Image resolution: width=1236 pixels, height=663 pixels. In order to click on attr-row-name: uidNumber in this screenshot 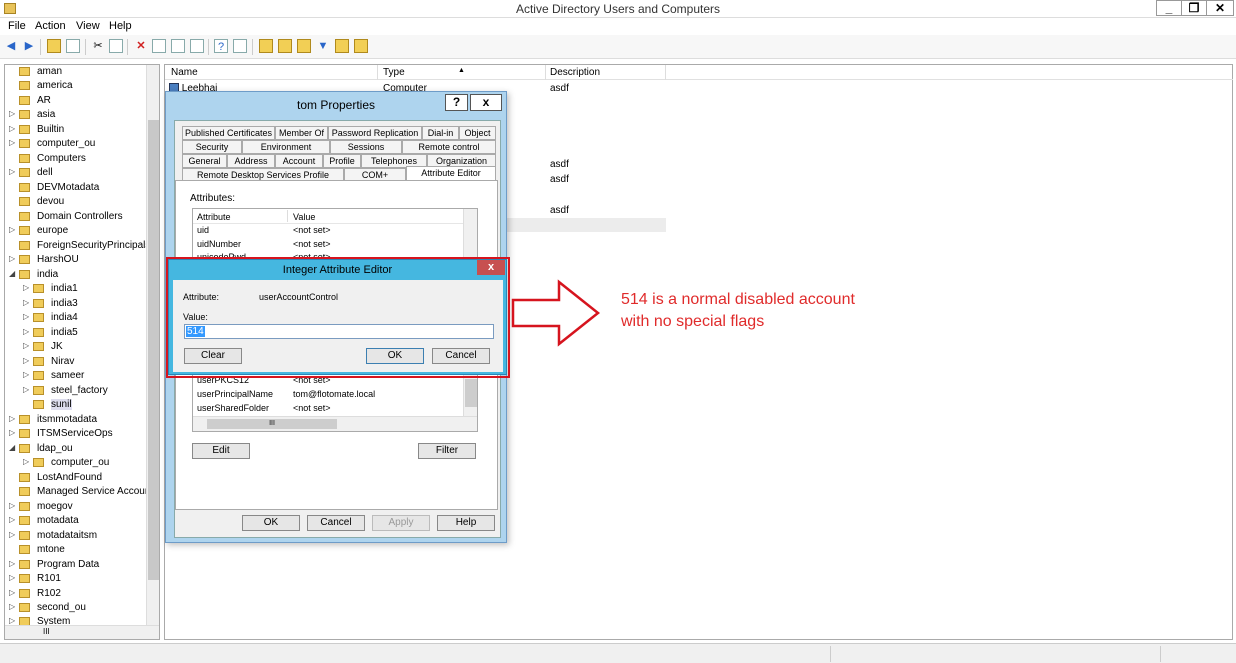, I will do `click(219, 244)`.